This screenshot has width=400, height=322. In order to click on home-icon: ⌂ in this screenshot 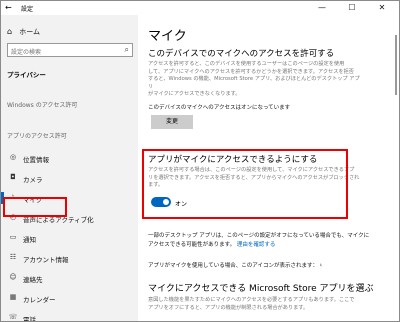, I will do `click(10, 31)`.